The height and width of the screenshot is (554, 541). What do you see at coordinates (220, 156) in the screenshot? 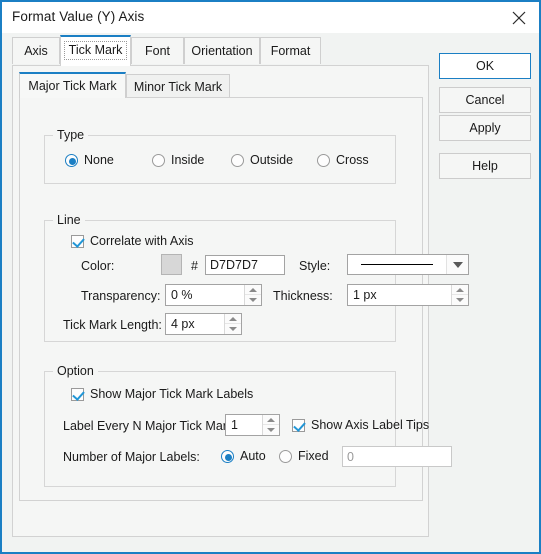
I see `type-group: Type None Inside Outside Cross` at bounding box center [220, 156].